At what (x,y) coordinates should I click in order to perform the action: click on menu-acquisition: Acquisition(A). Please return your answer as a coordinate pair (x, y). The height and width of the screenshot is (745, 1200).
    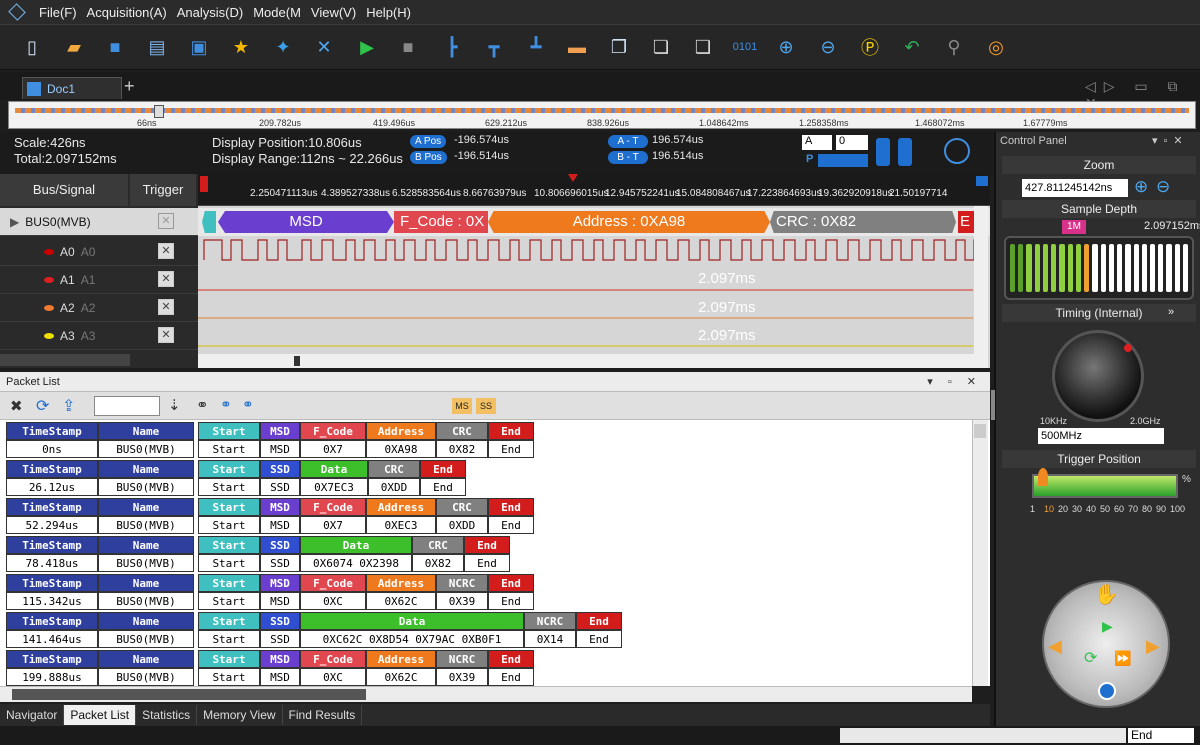
    Looking at the image, I should click on (127, 12).